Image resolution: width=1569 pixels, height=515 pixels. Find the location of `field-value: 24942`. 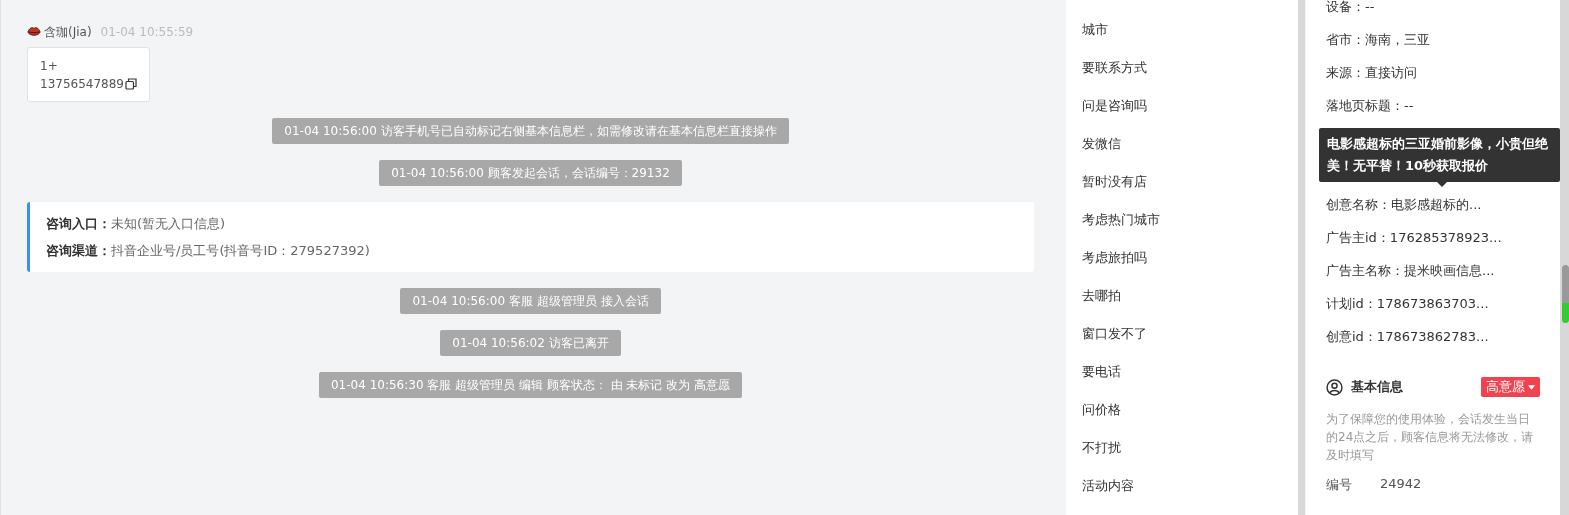

field-value: 24942 is located at coordinates (1401, 484).